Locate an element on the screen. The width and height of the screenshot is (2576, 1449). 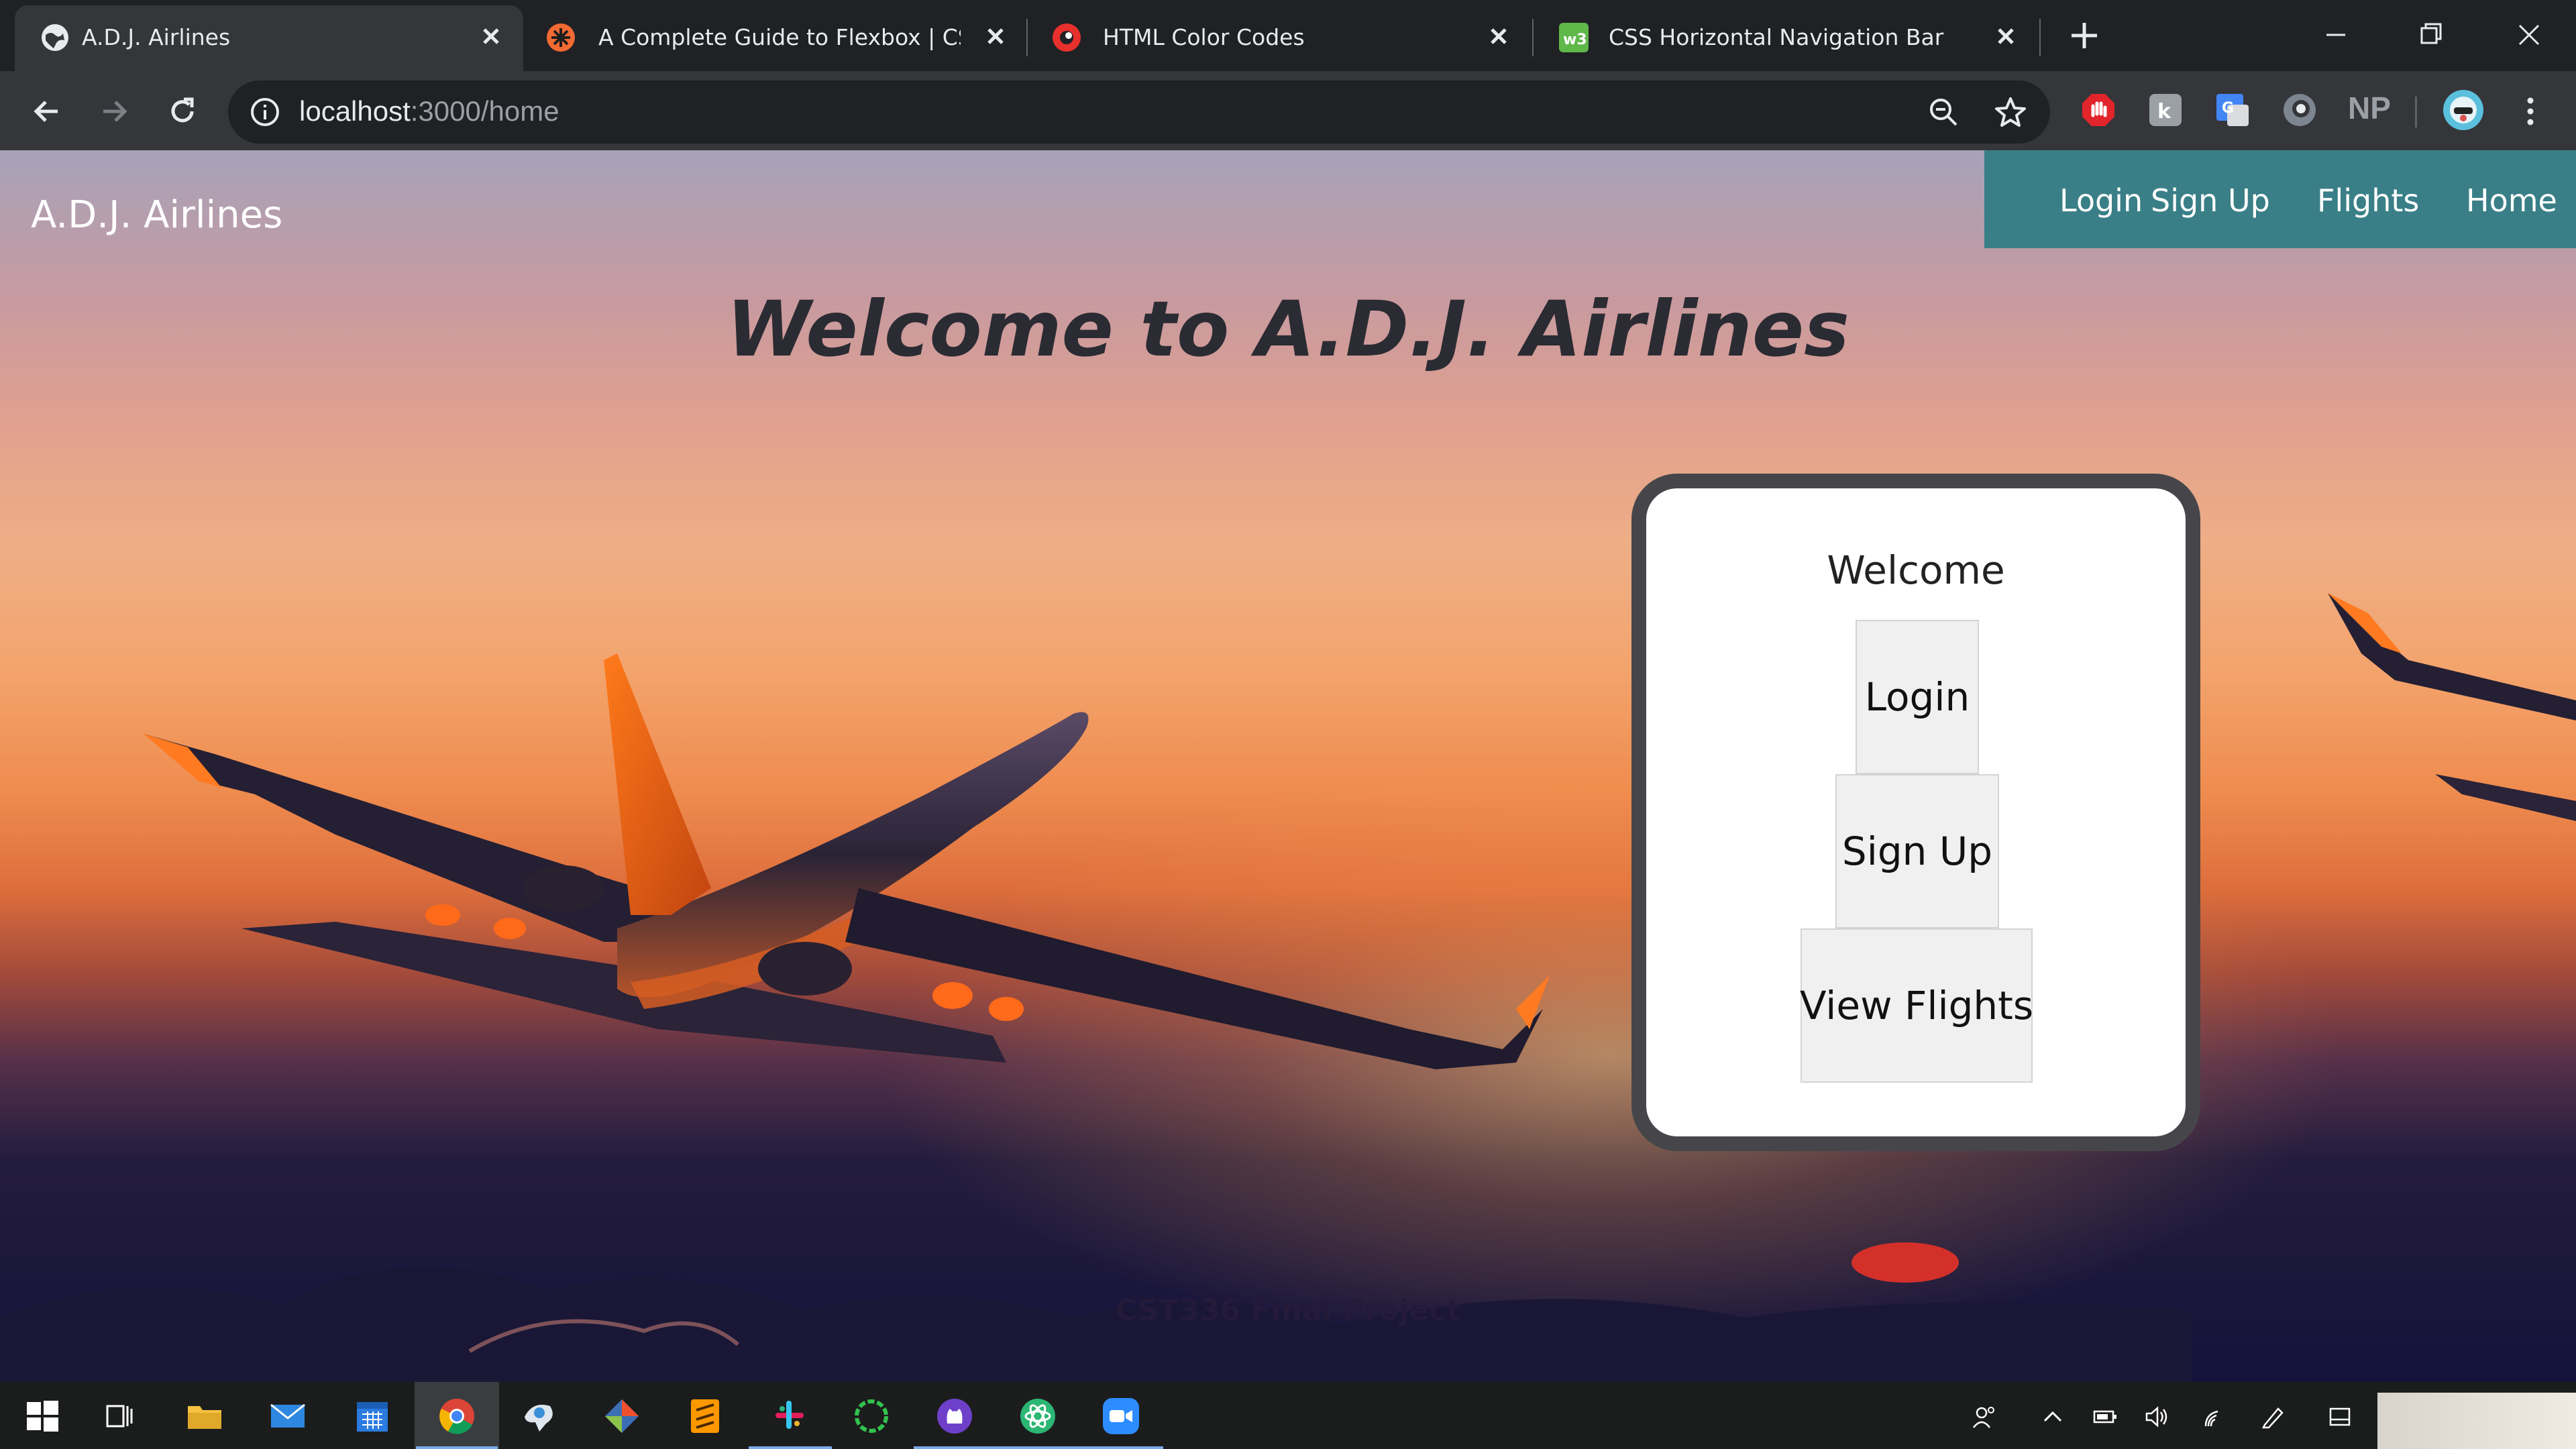
battery-icon is located at coordinates (2105, 1416).